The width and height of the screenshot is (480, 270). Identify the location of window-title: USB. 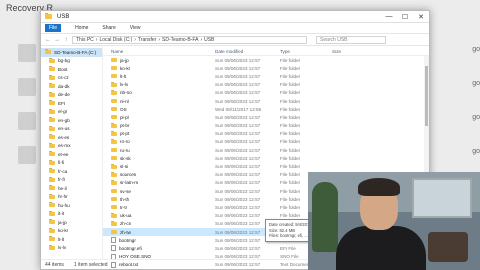
(63, 16).